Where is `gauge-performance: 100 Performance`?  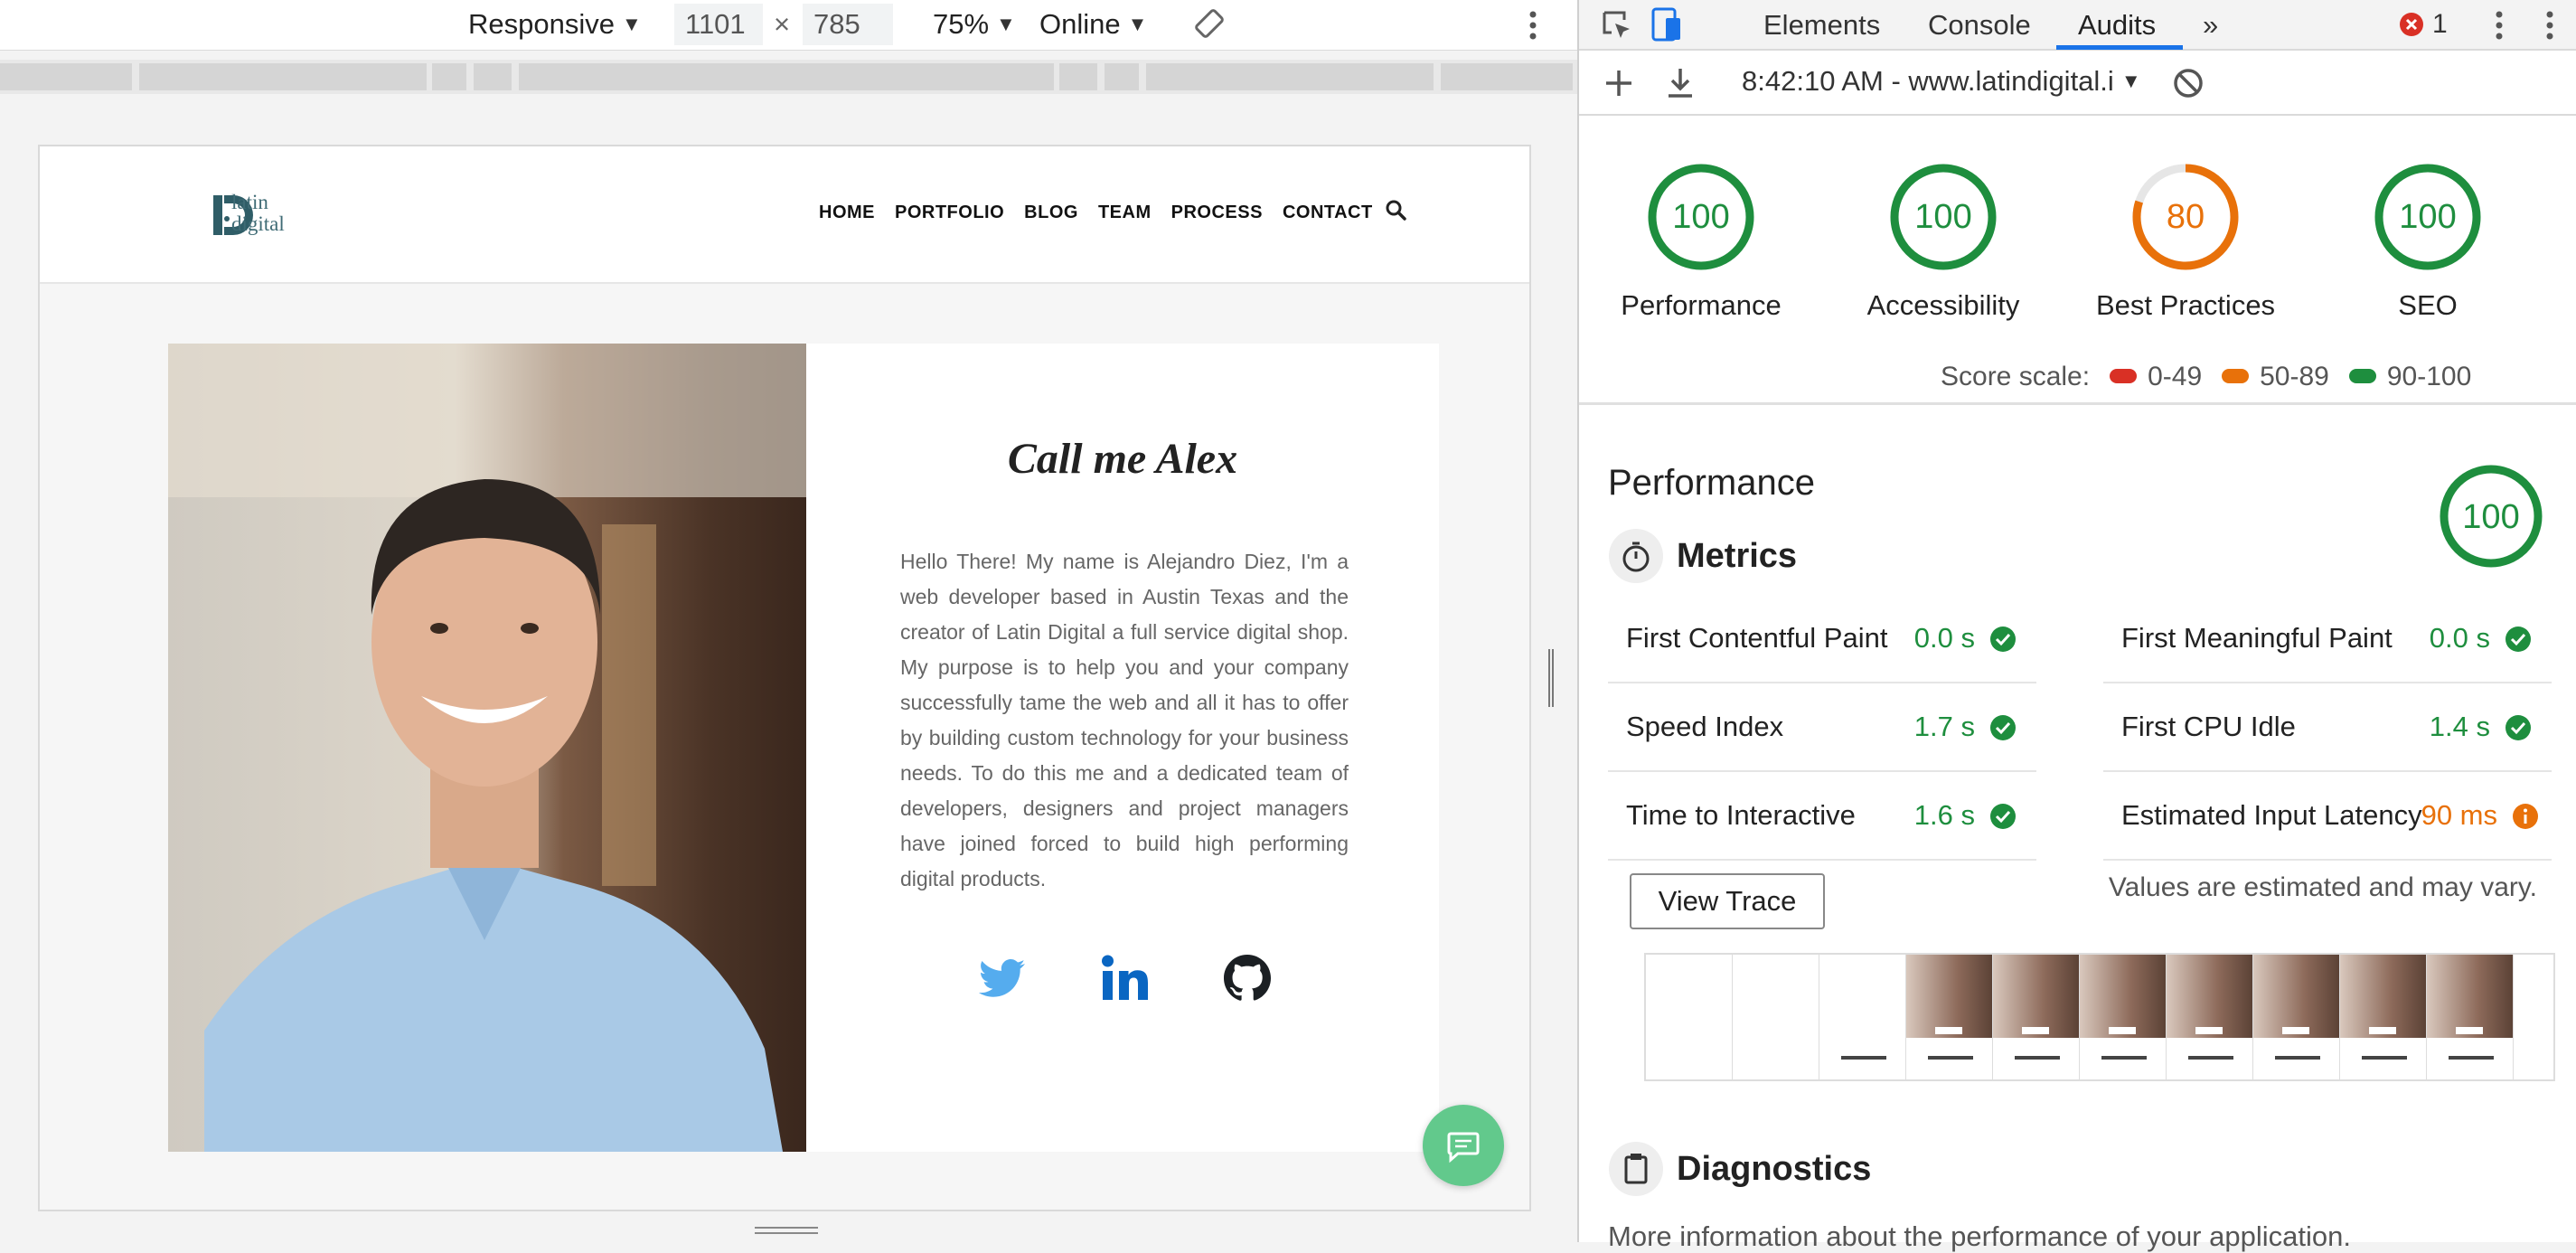
gauge-performance: 100 Performance is located at coordinates (1701, 241).